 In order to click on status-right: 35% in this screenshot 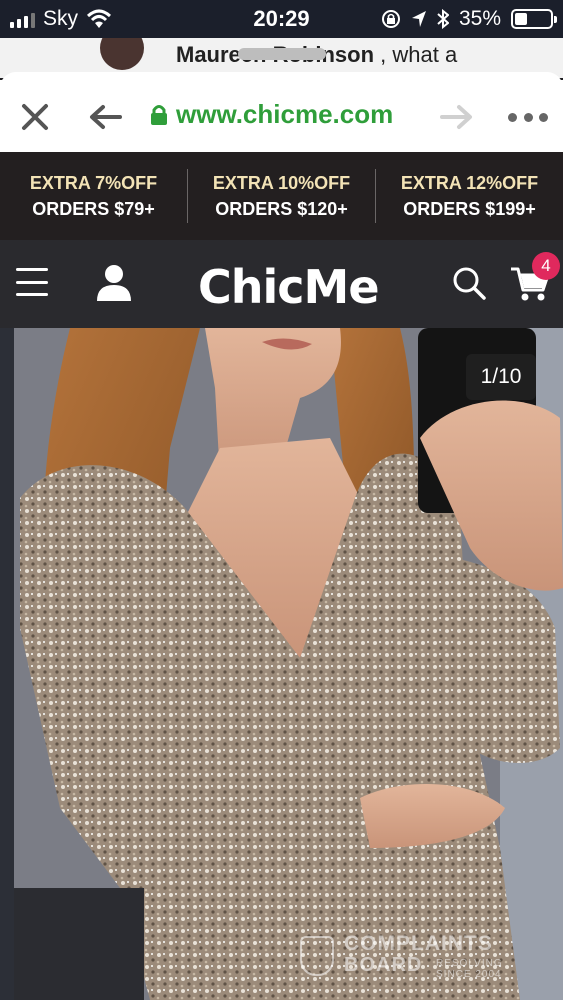, I will do `click(469, 19)`.